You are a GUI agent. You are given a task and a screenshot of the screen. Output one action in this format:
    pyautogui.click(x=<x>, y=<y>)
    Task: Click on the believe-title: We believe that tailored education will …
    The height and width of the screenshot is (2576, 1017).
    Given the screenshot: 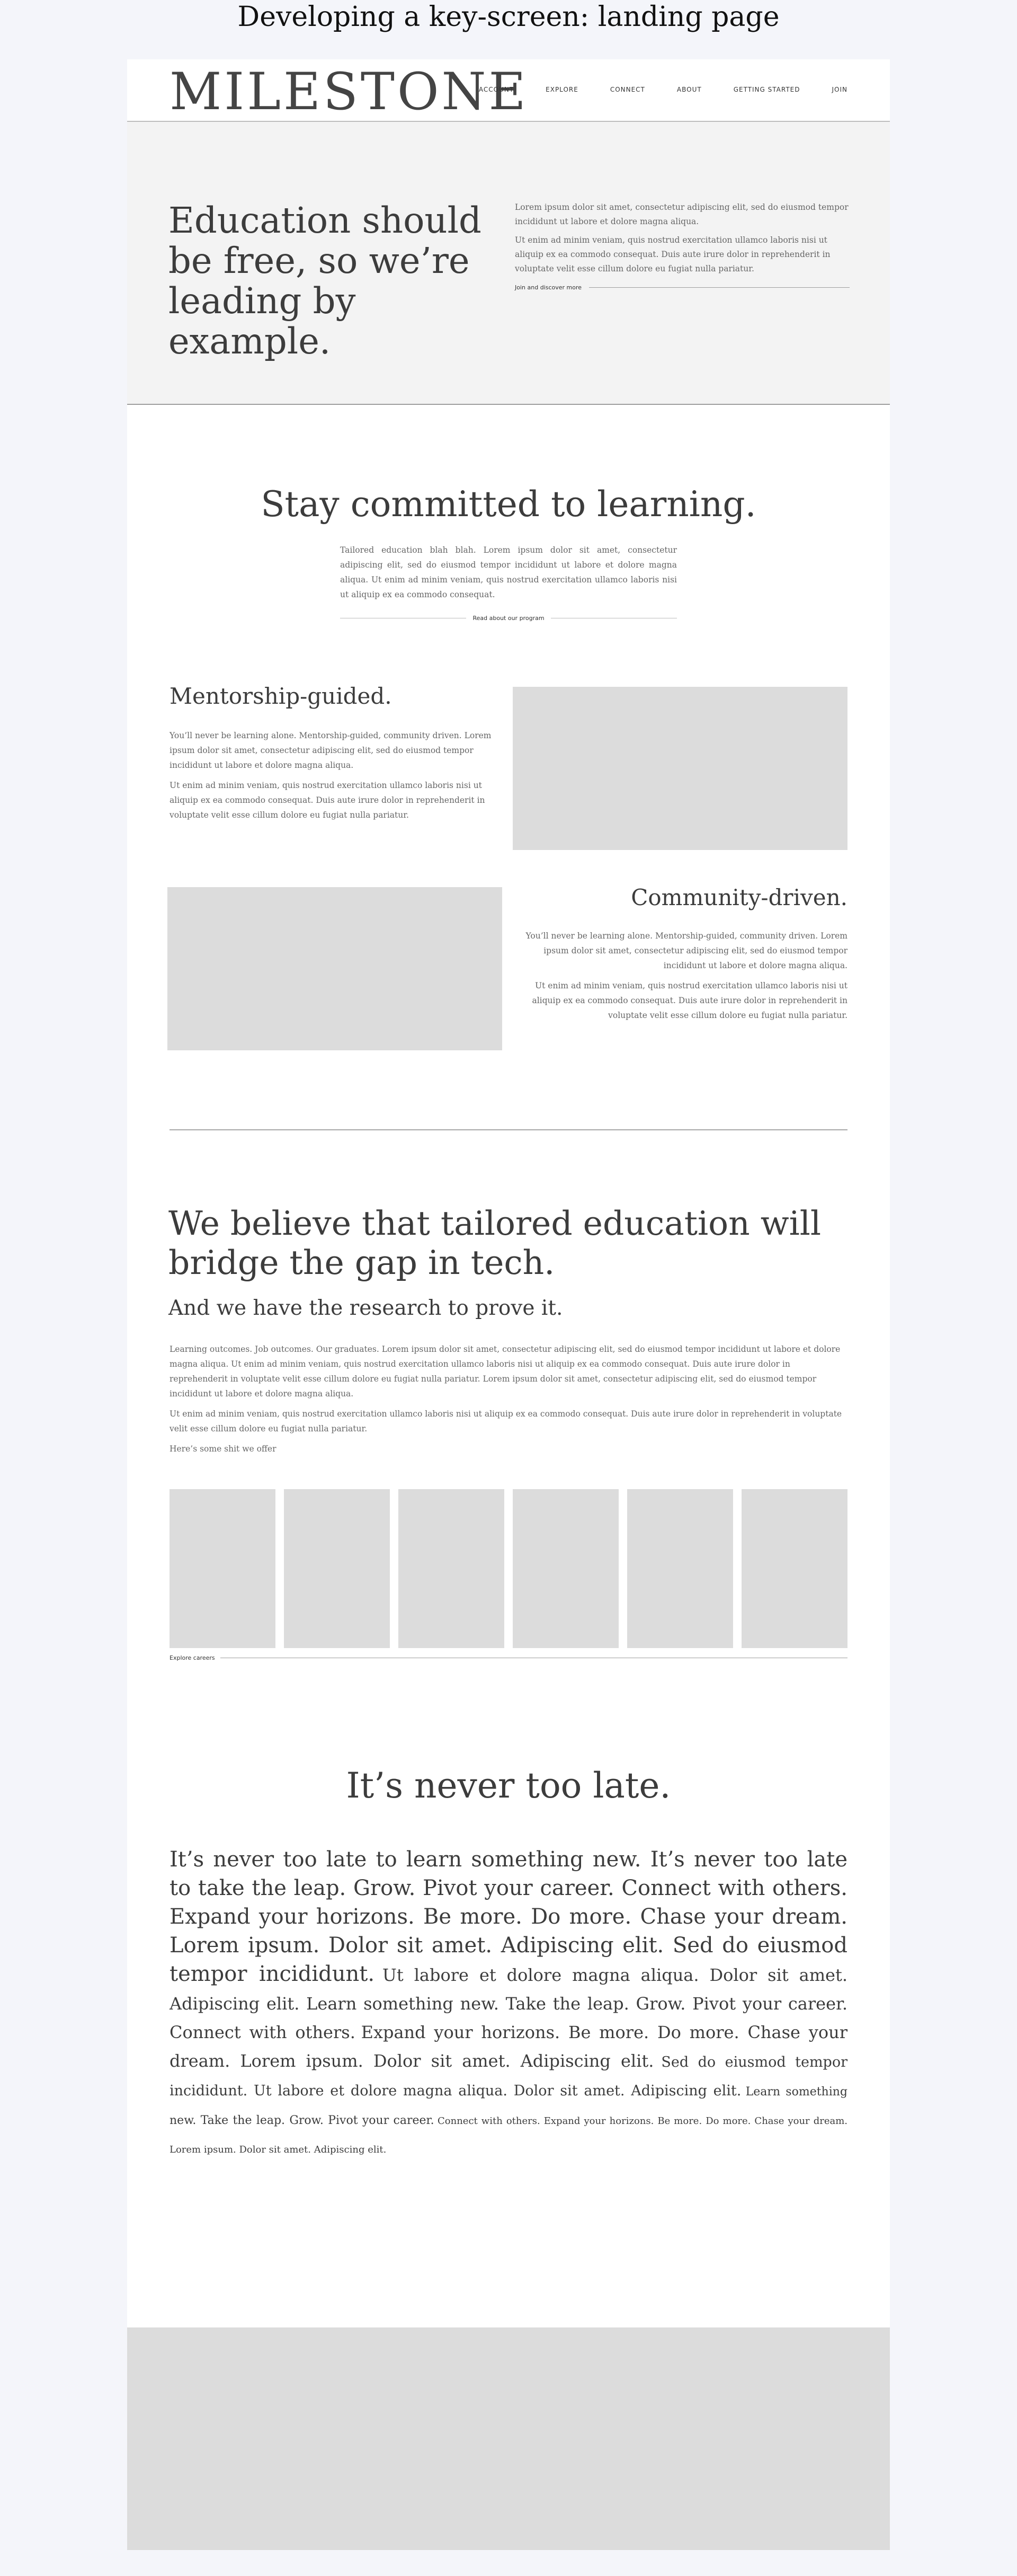 What is the action you would take?
    pyautogui.click(x=495, y=1243)
    